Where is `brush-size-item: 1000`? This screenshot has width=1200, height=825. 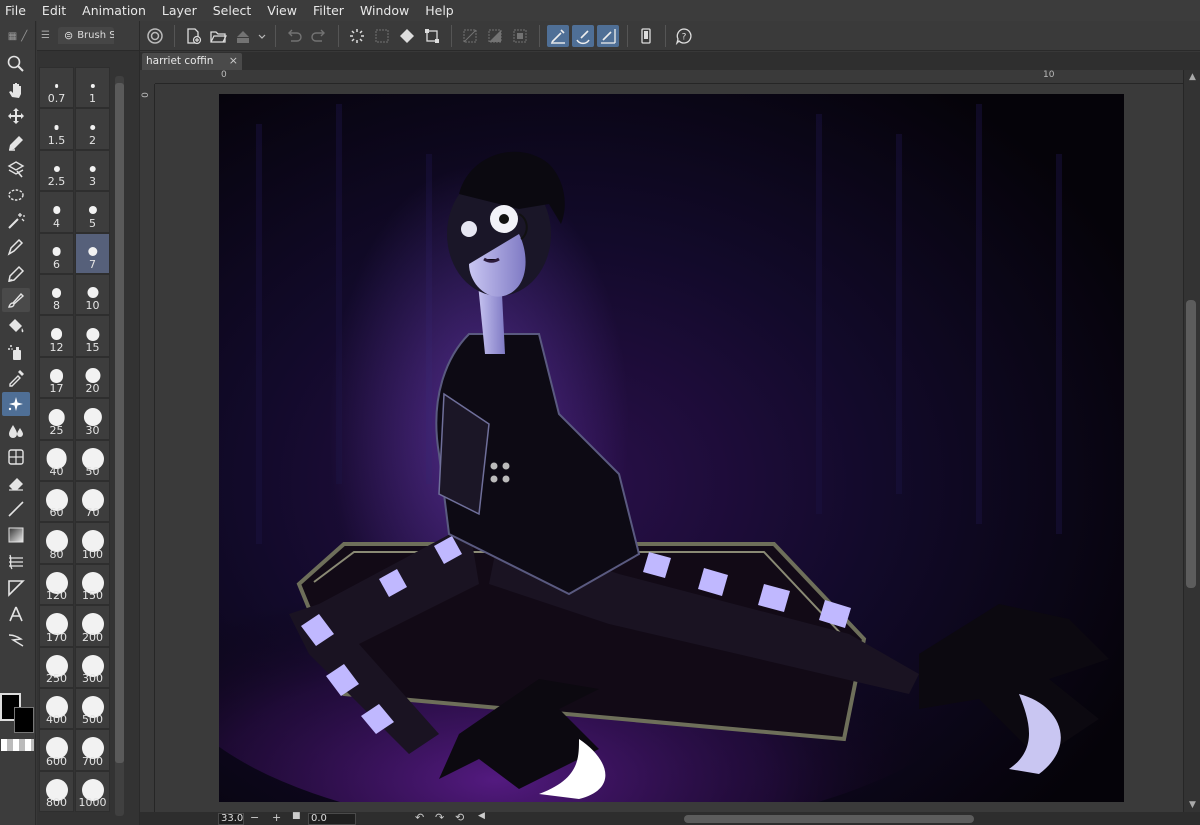 brush-size-item: 1000 is located at coordinates (92, 791).